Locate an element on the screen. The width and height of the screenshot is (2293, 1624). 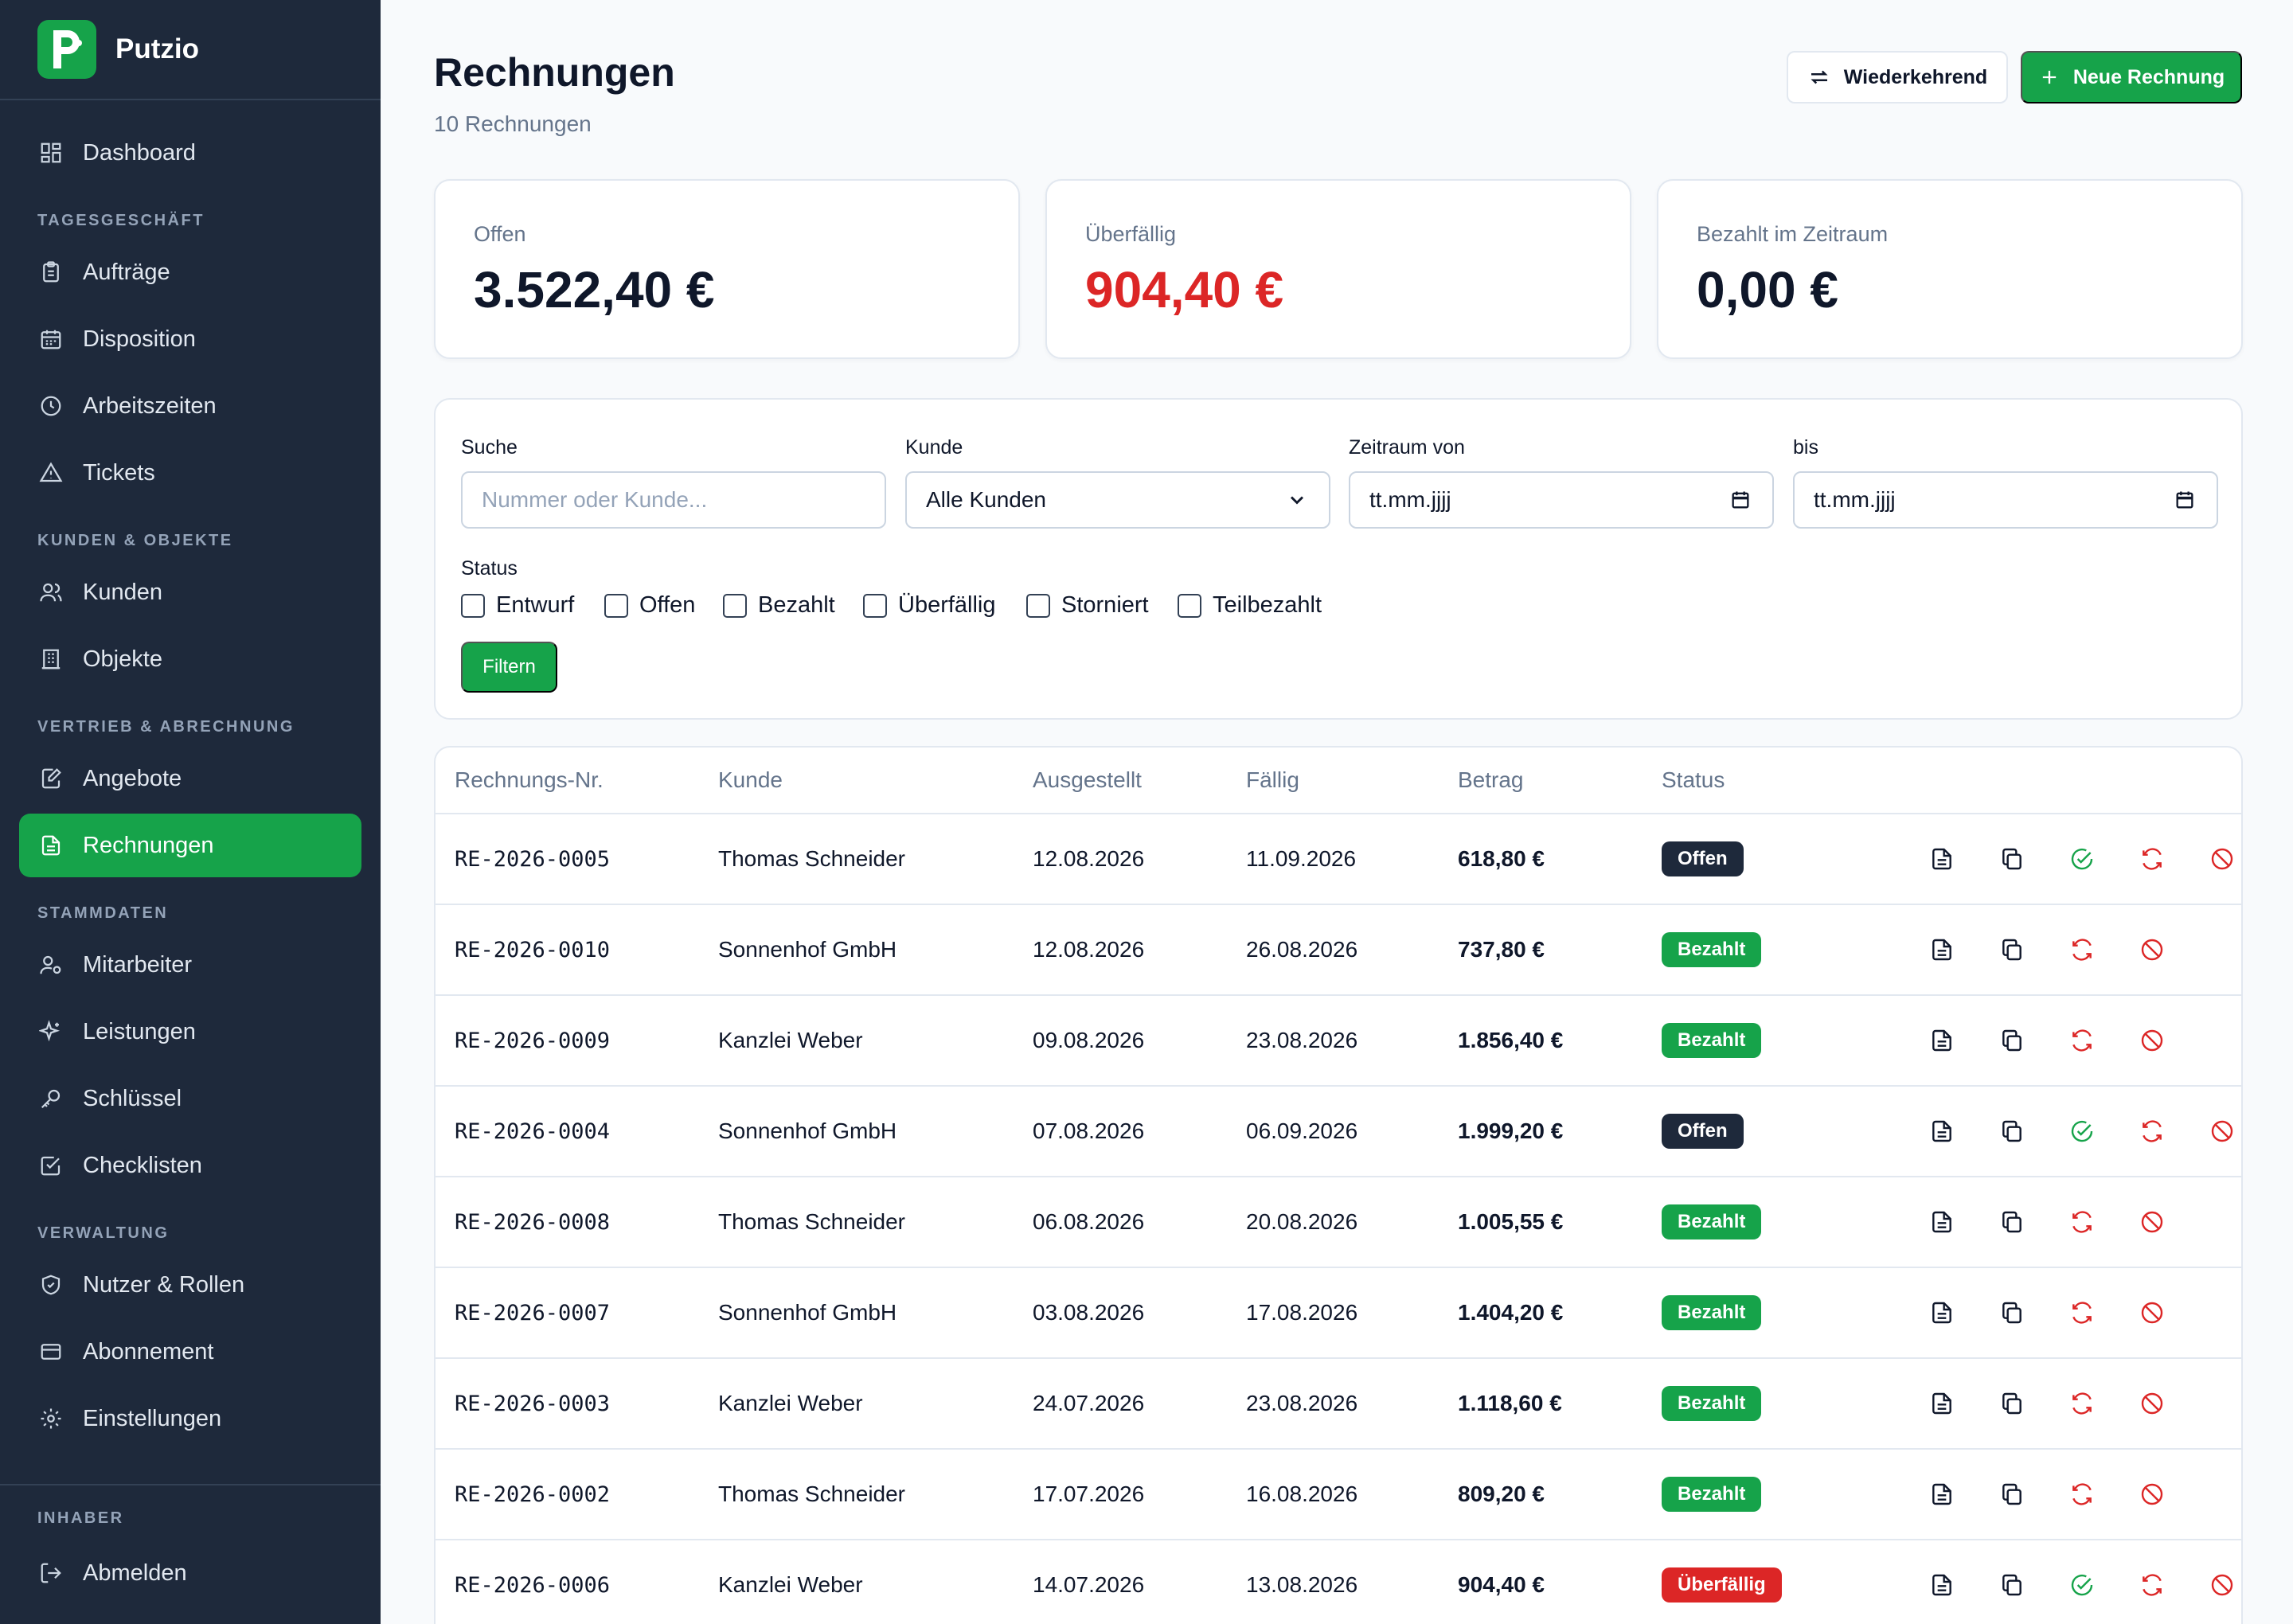
invoice-number-cell: RE-2026-0005 is located at coordinates (532, 859).